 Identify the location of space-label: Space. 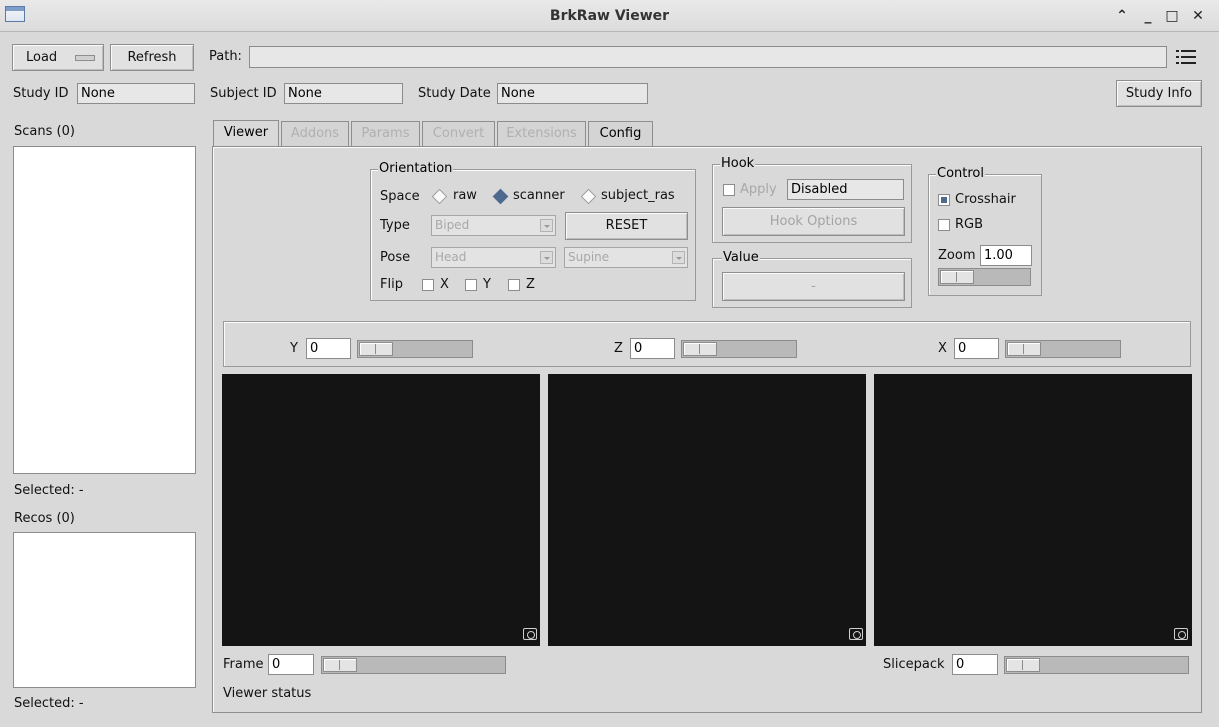
(400, 196).